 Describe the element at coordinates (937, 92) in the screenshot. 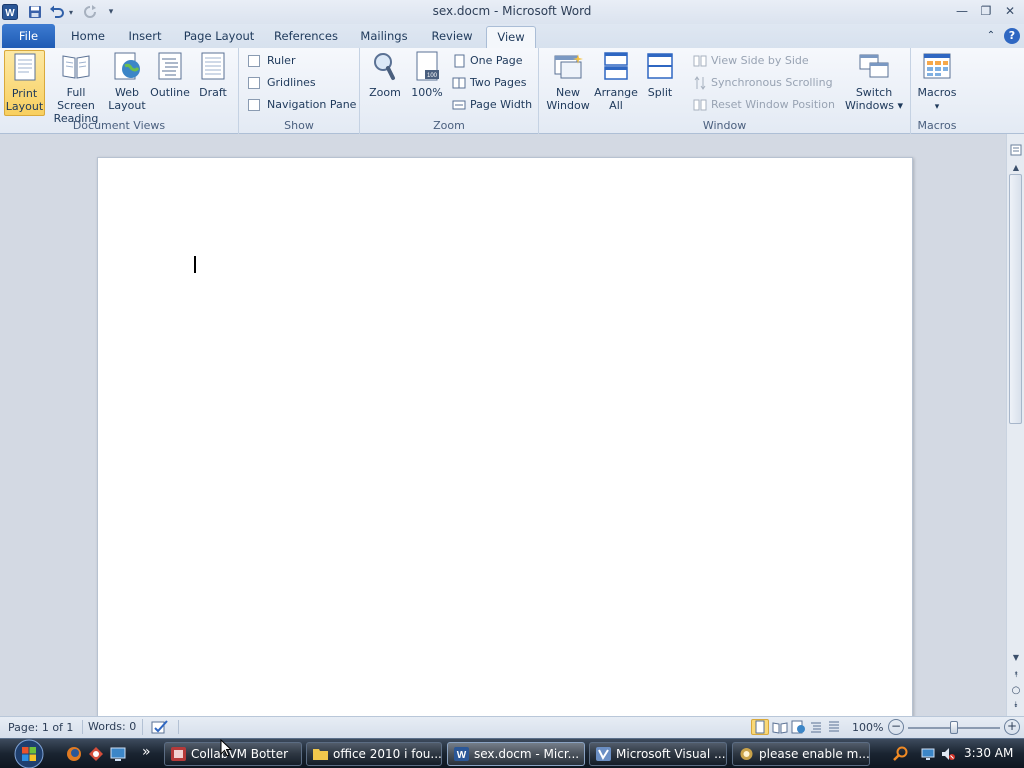

I see `macros-label: Macros` at that location.